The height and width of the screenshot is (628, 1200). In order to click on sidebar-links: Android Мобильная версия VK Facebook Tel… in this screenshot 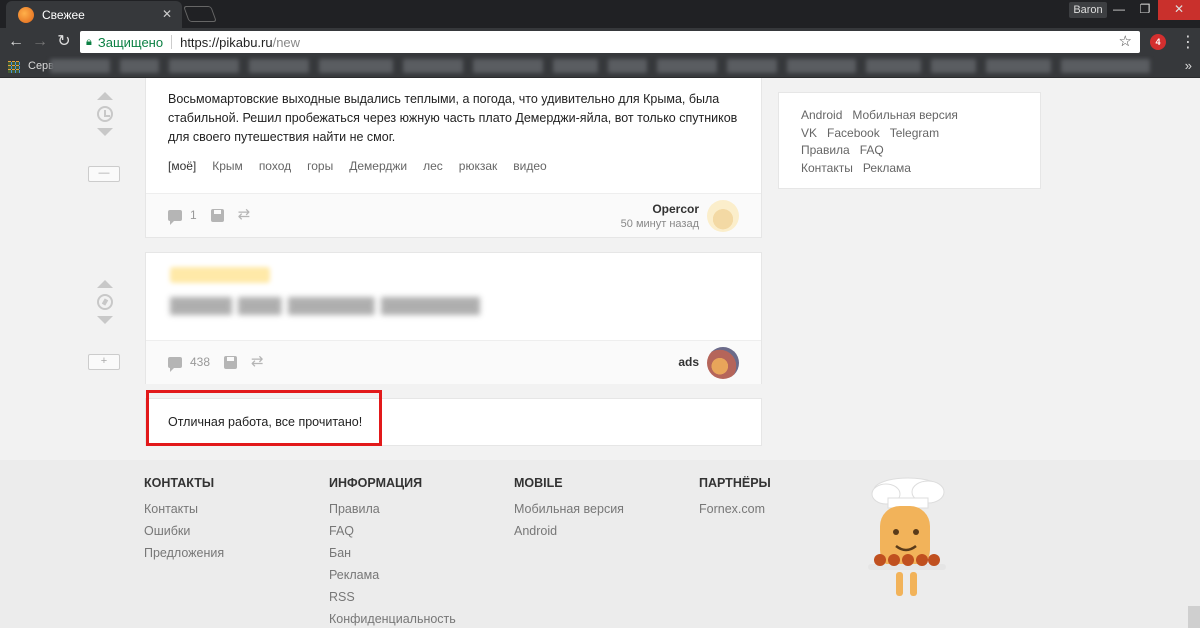, I will do `click(909, 140)`.